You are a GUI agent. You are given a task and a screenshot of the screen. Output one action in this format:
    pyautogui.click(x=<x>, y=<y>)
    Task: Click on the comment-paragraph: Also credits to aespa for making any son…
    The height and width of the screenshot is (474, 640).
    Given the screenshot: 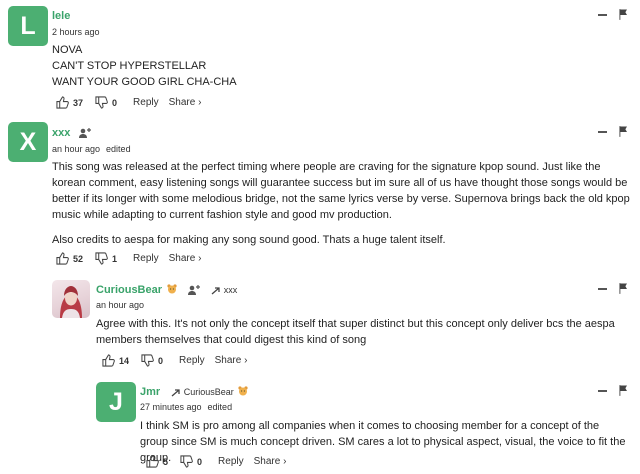 What is the action you would take?
    pyautogui.click(x=249, y=240)
    